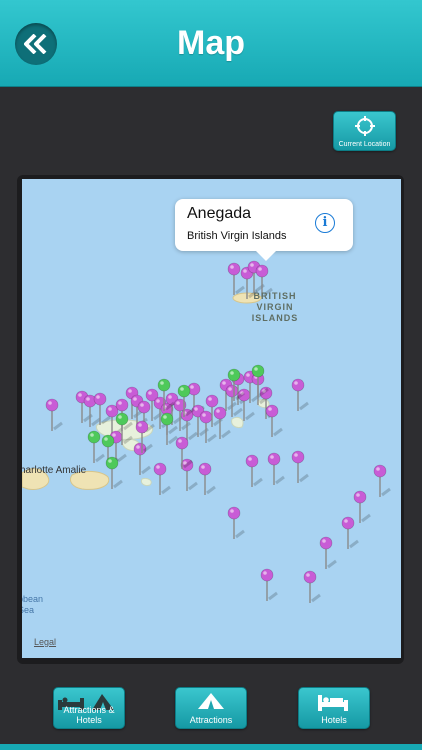  What do you see at coordinates (325, 223) in the screenshot?
I see `info-icon: i` at bounding box center [325, 223].